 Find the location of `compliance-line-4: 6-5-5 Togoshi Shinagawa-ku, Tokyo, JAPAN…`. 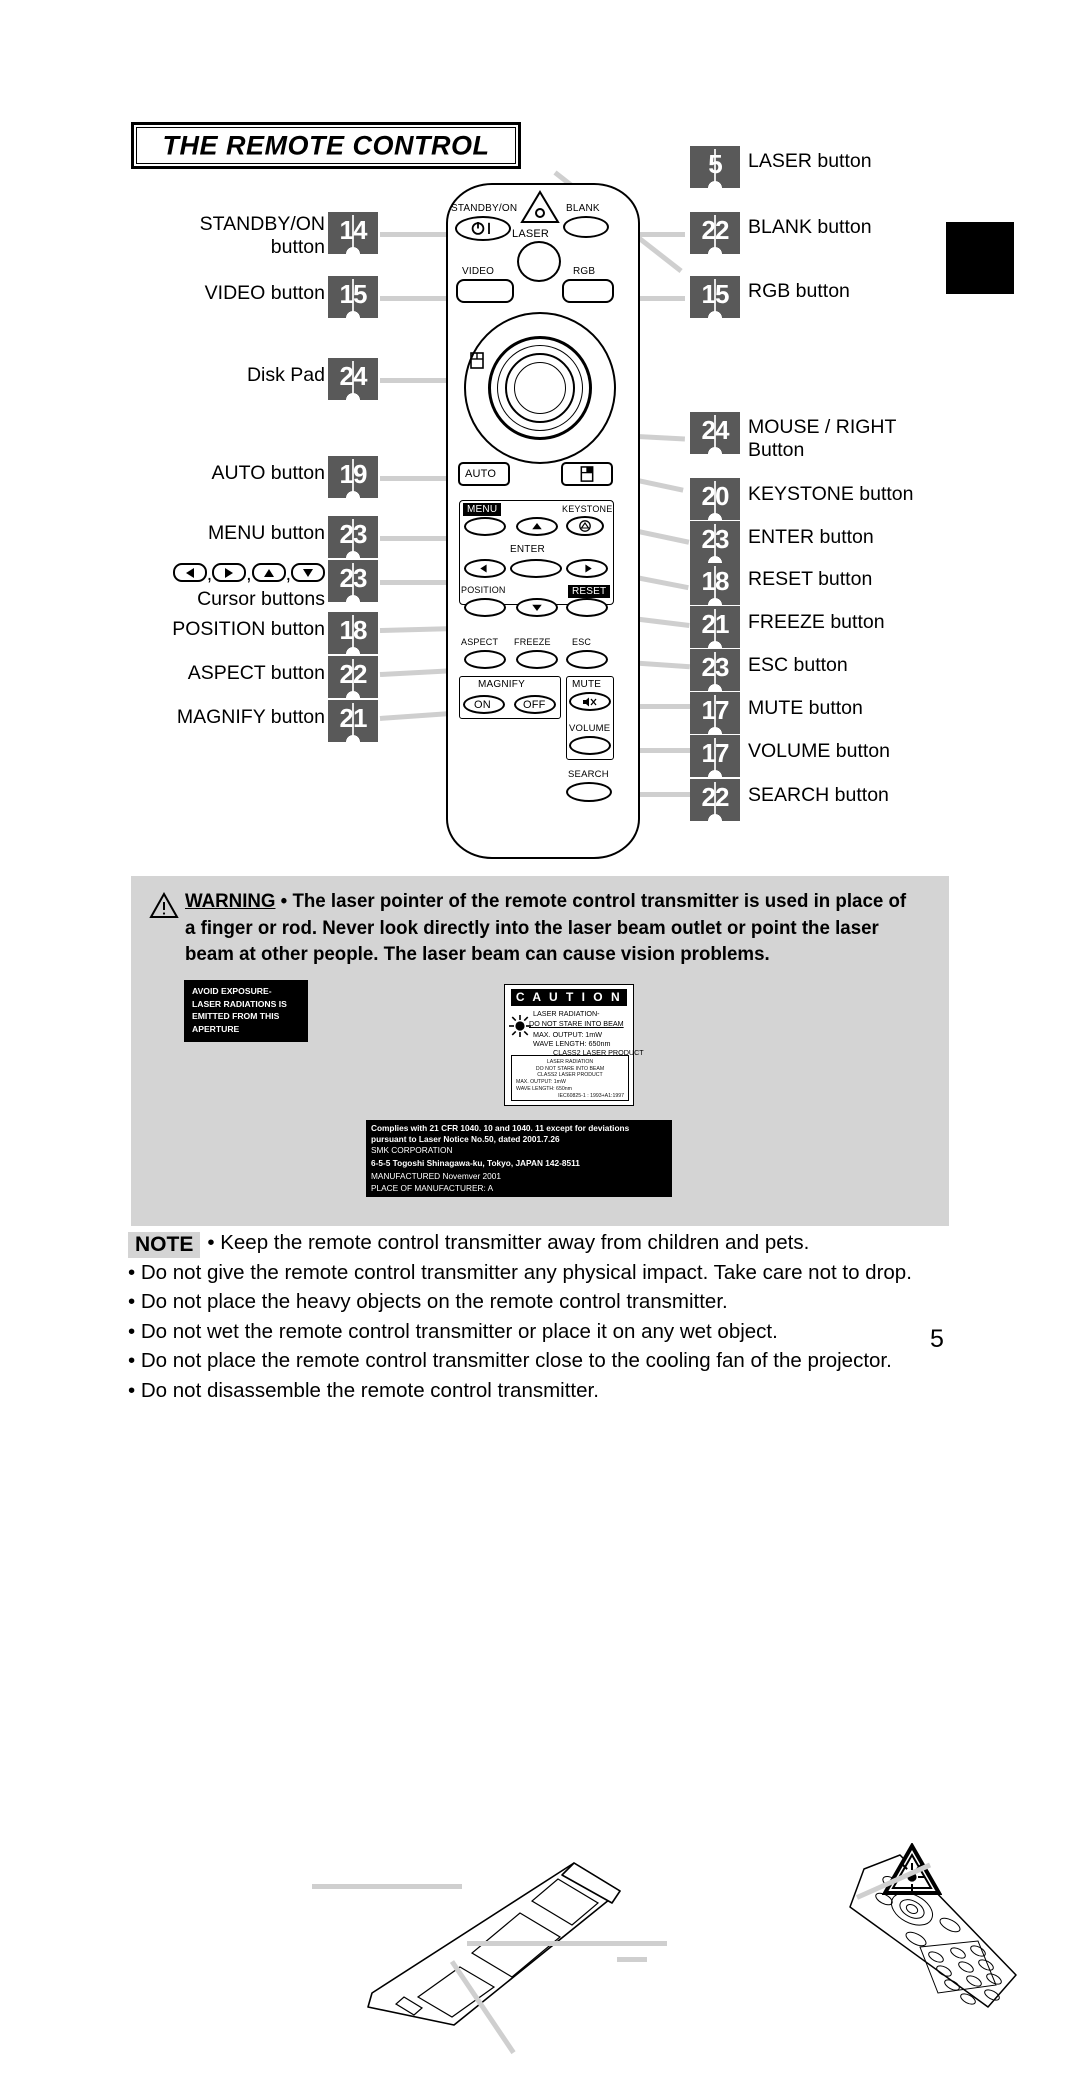

compliance-line-4: 6-5-5 Togoshi Shinagawa-ku, Tokyo, JAPAN… is located at coordinates (475, 1163).